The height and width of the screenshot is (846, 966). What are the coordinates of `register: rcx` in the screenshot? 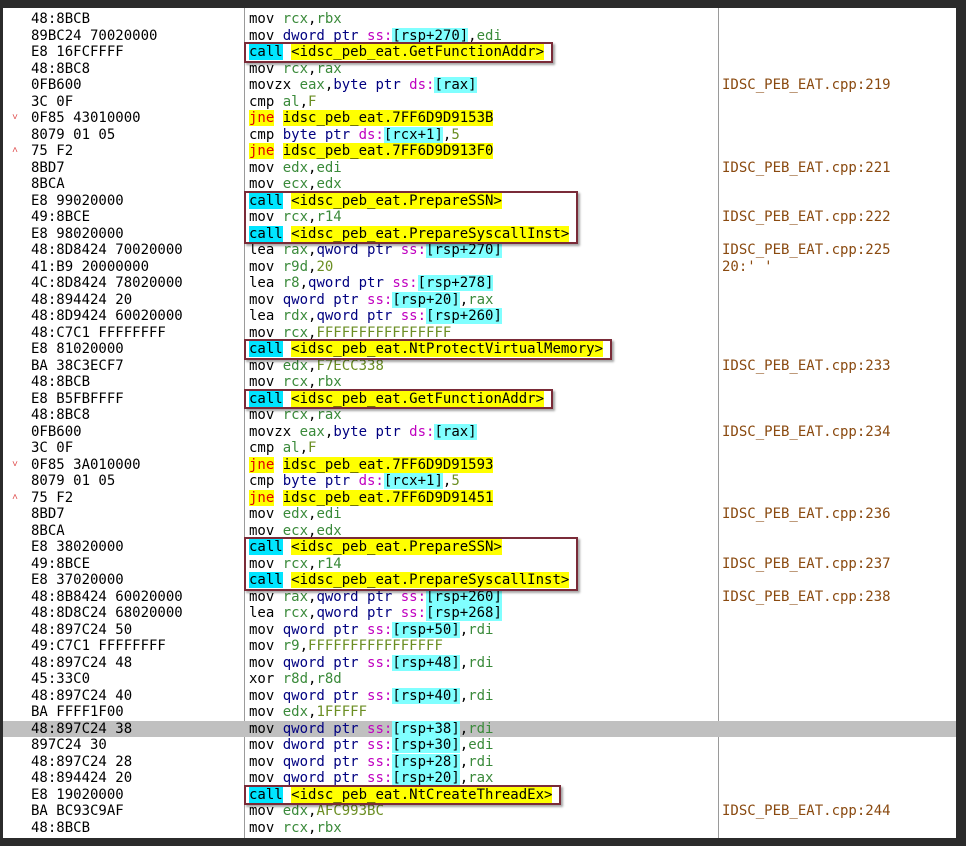 It's located at (295, 415).